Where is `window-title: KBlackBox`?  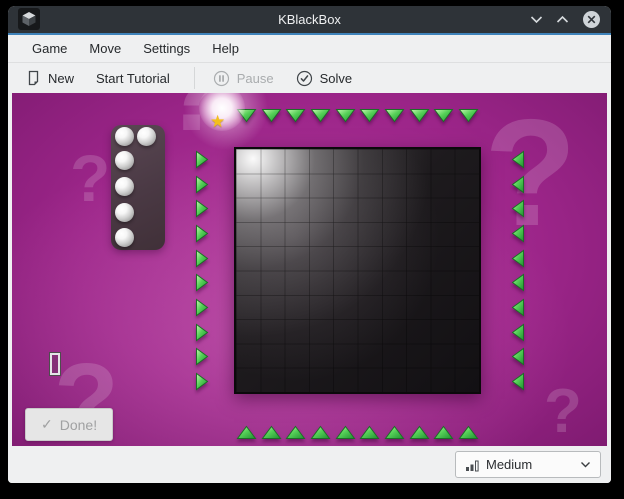
window-title: KBlackBox is located at coordinates (309, 19).